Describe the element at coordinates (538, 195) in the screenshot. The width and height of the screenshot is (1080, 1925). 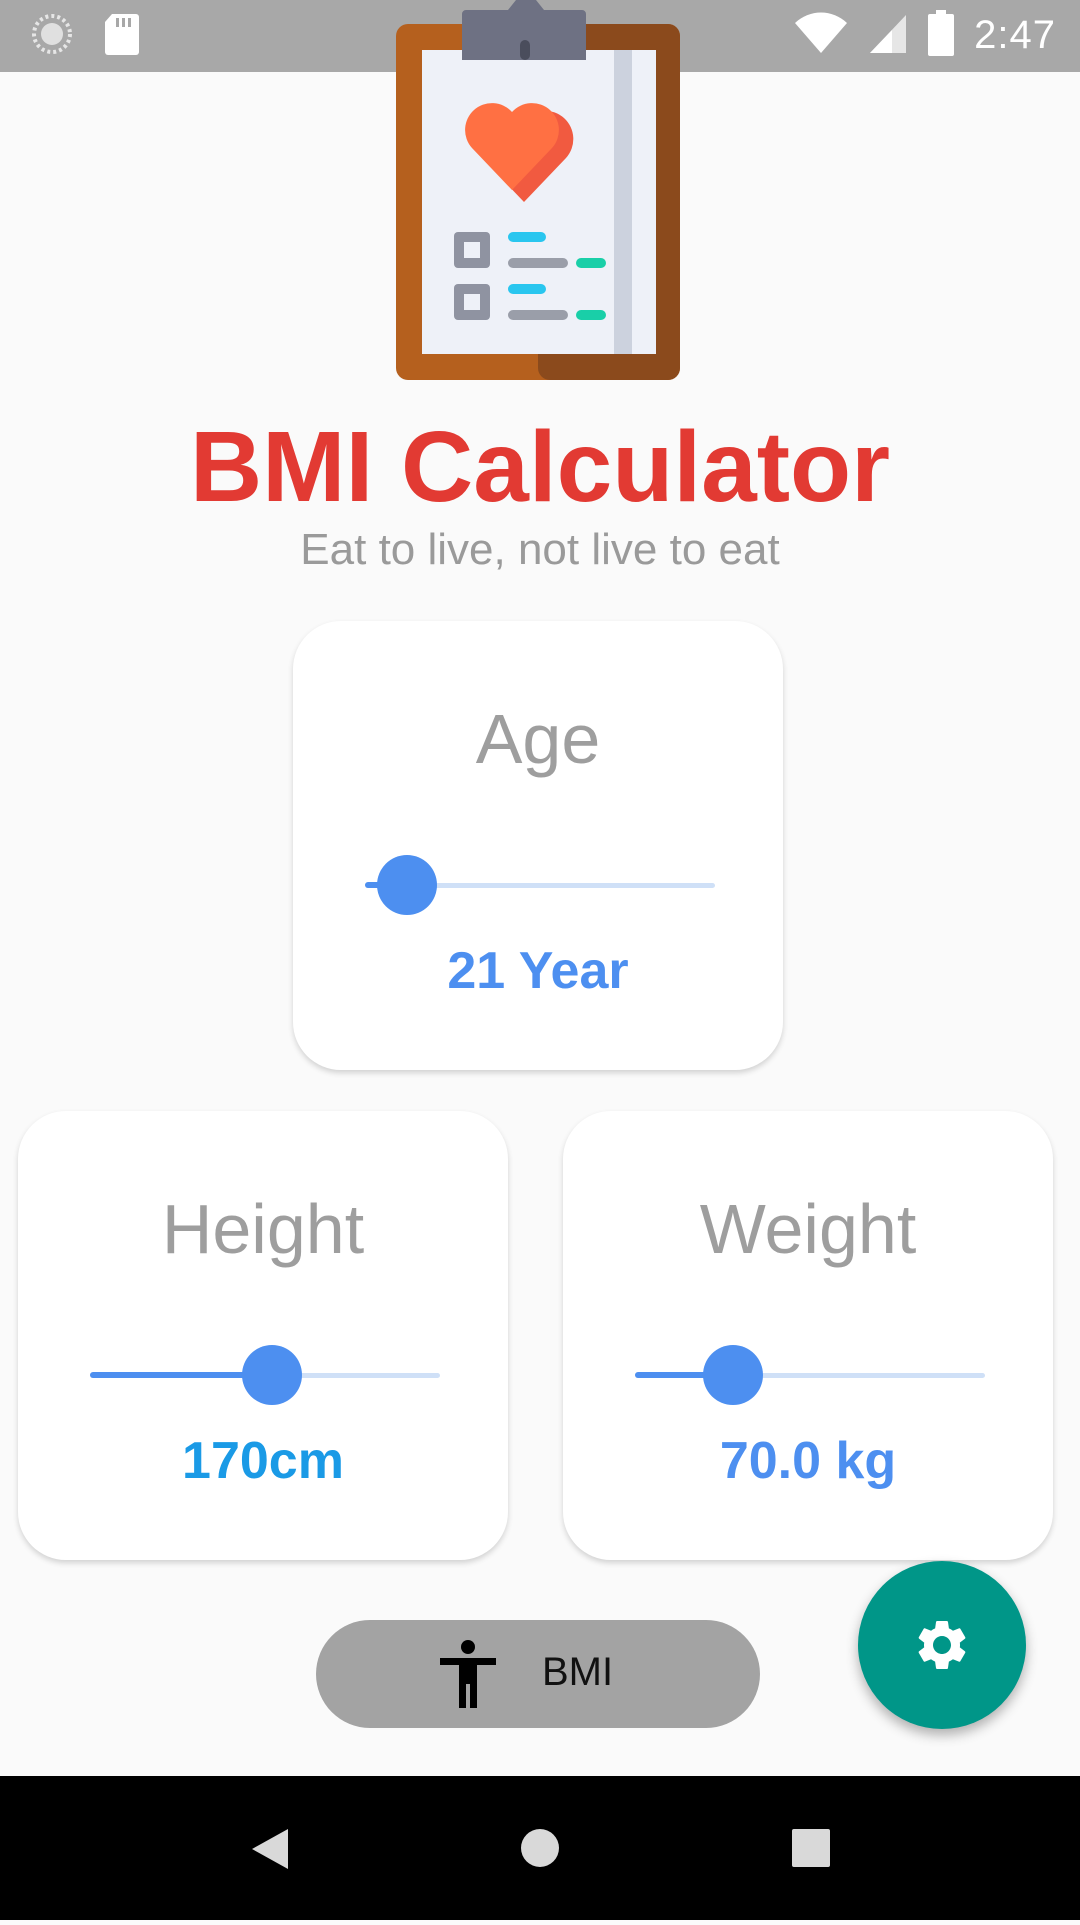
I see `clipboard-heart-icon` at that location.